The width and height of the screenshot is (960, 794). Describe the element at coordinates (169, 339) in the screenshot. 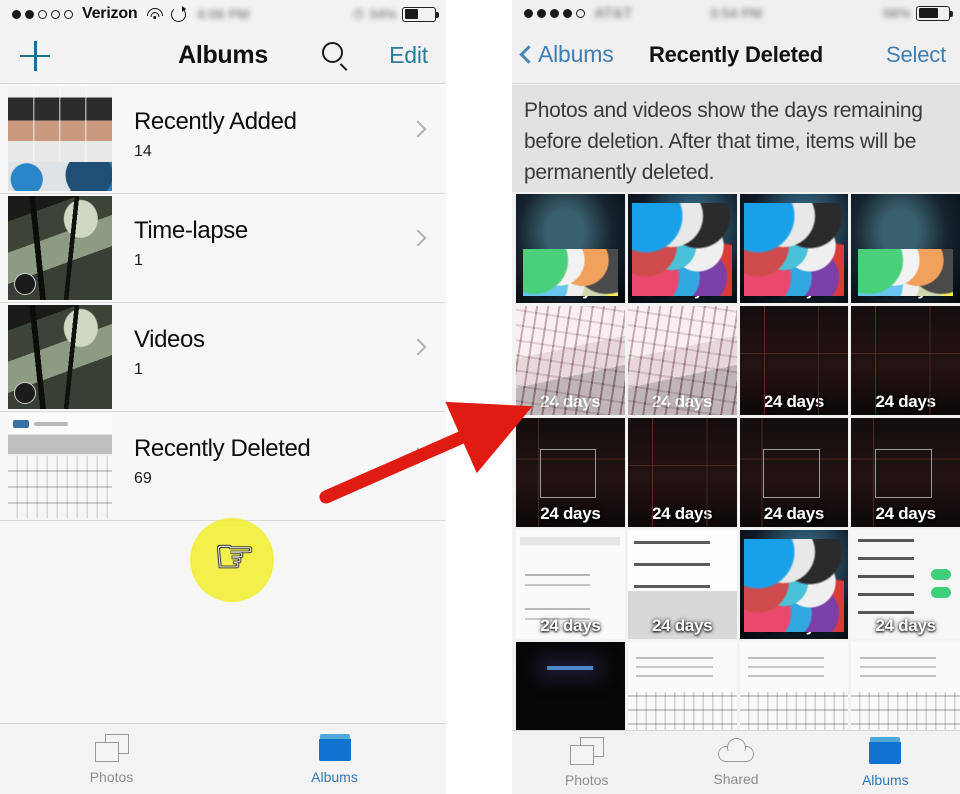

I see `album-name: Videos` at that location.